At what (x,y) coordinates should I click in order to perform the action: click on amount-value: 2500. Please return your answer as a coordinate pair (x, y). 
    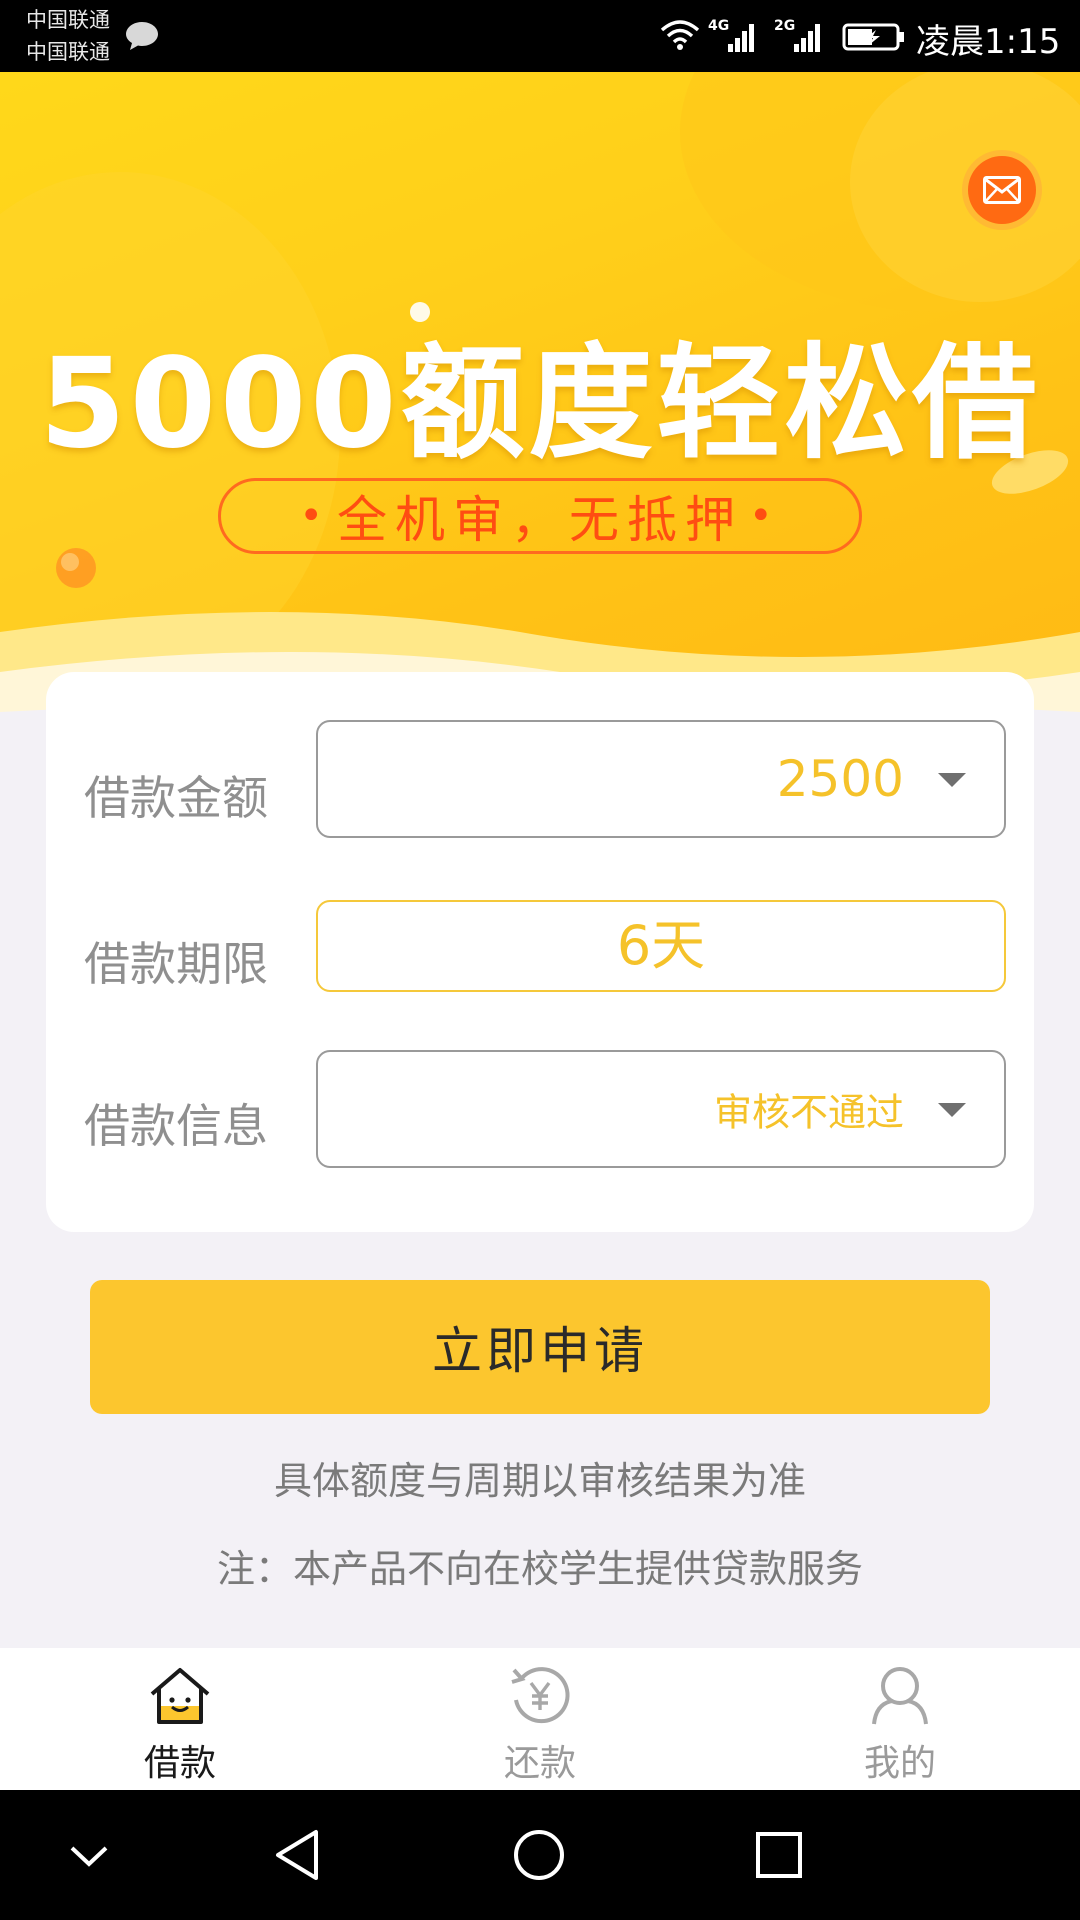
    Looking at the image, I should click on (840, 779).